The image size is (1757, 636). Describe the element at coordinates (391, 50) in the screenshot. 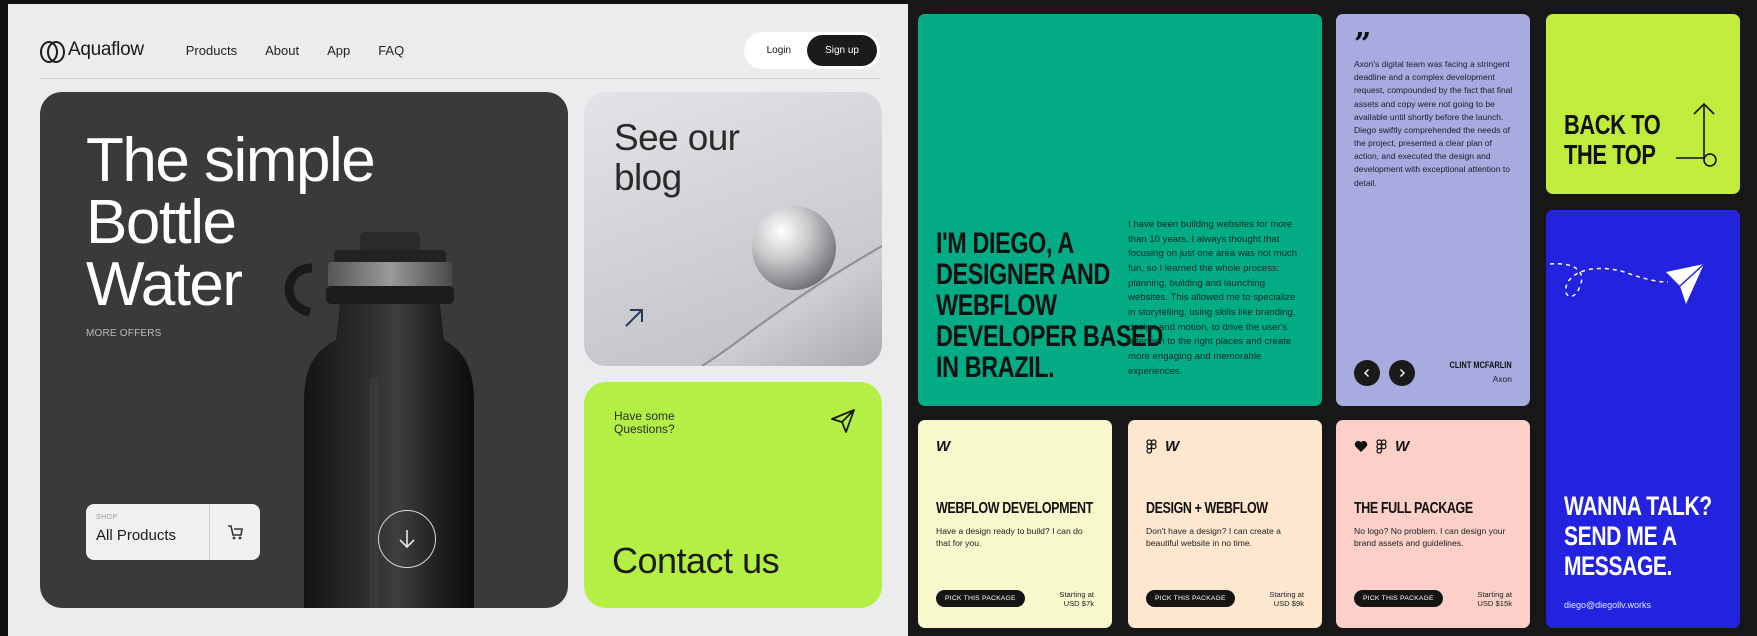

I see `nav-link-faq: FAQ` at that location.